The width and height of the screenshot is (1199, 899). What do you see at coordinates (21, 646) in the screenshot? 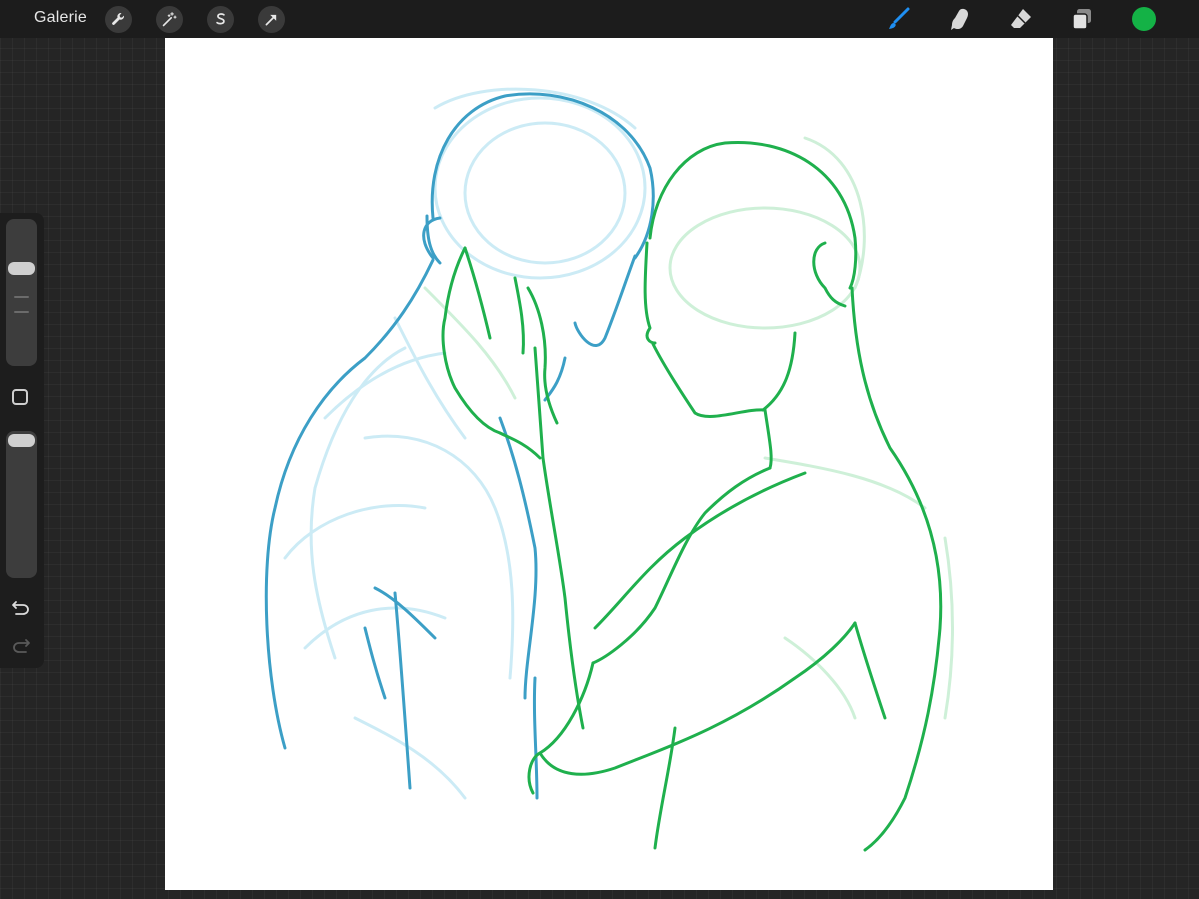
I see `redo-arrow-icon` at bounding box center [21, 646].